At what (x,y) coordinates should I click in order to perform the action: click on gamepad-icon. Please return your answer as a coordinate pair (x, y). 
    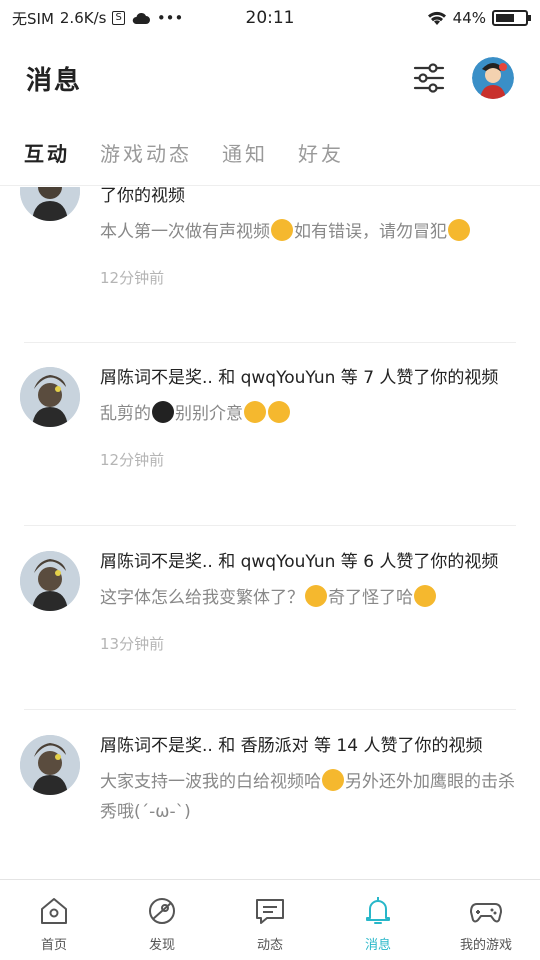
    Looking at the image, I should click on (486, 913).